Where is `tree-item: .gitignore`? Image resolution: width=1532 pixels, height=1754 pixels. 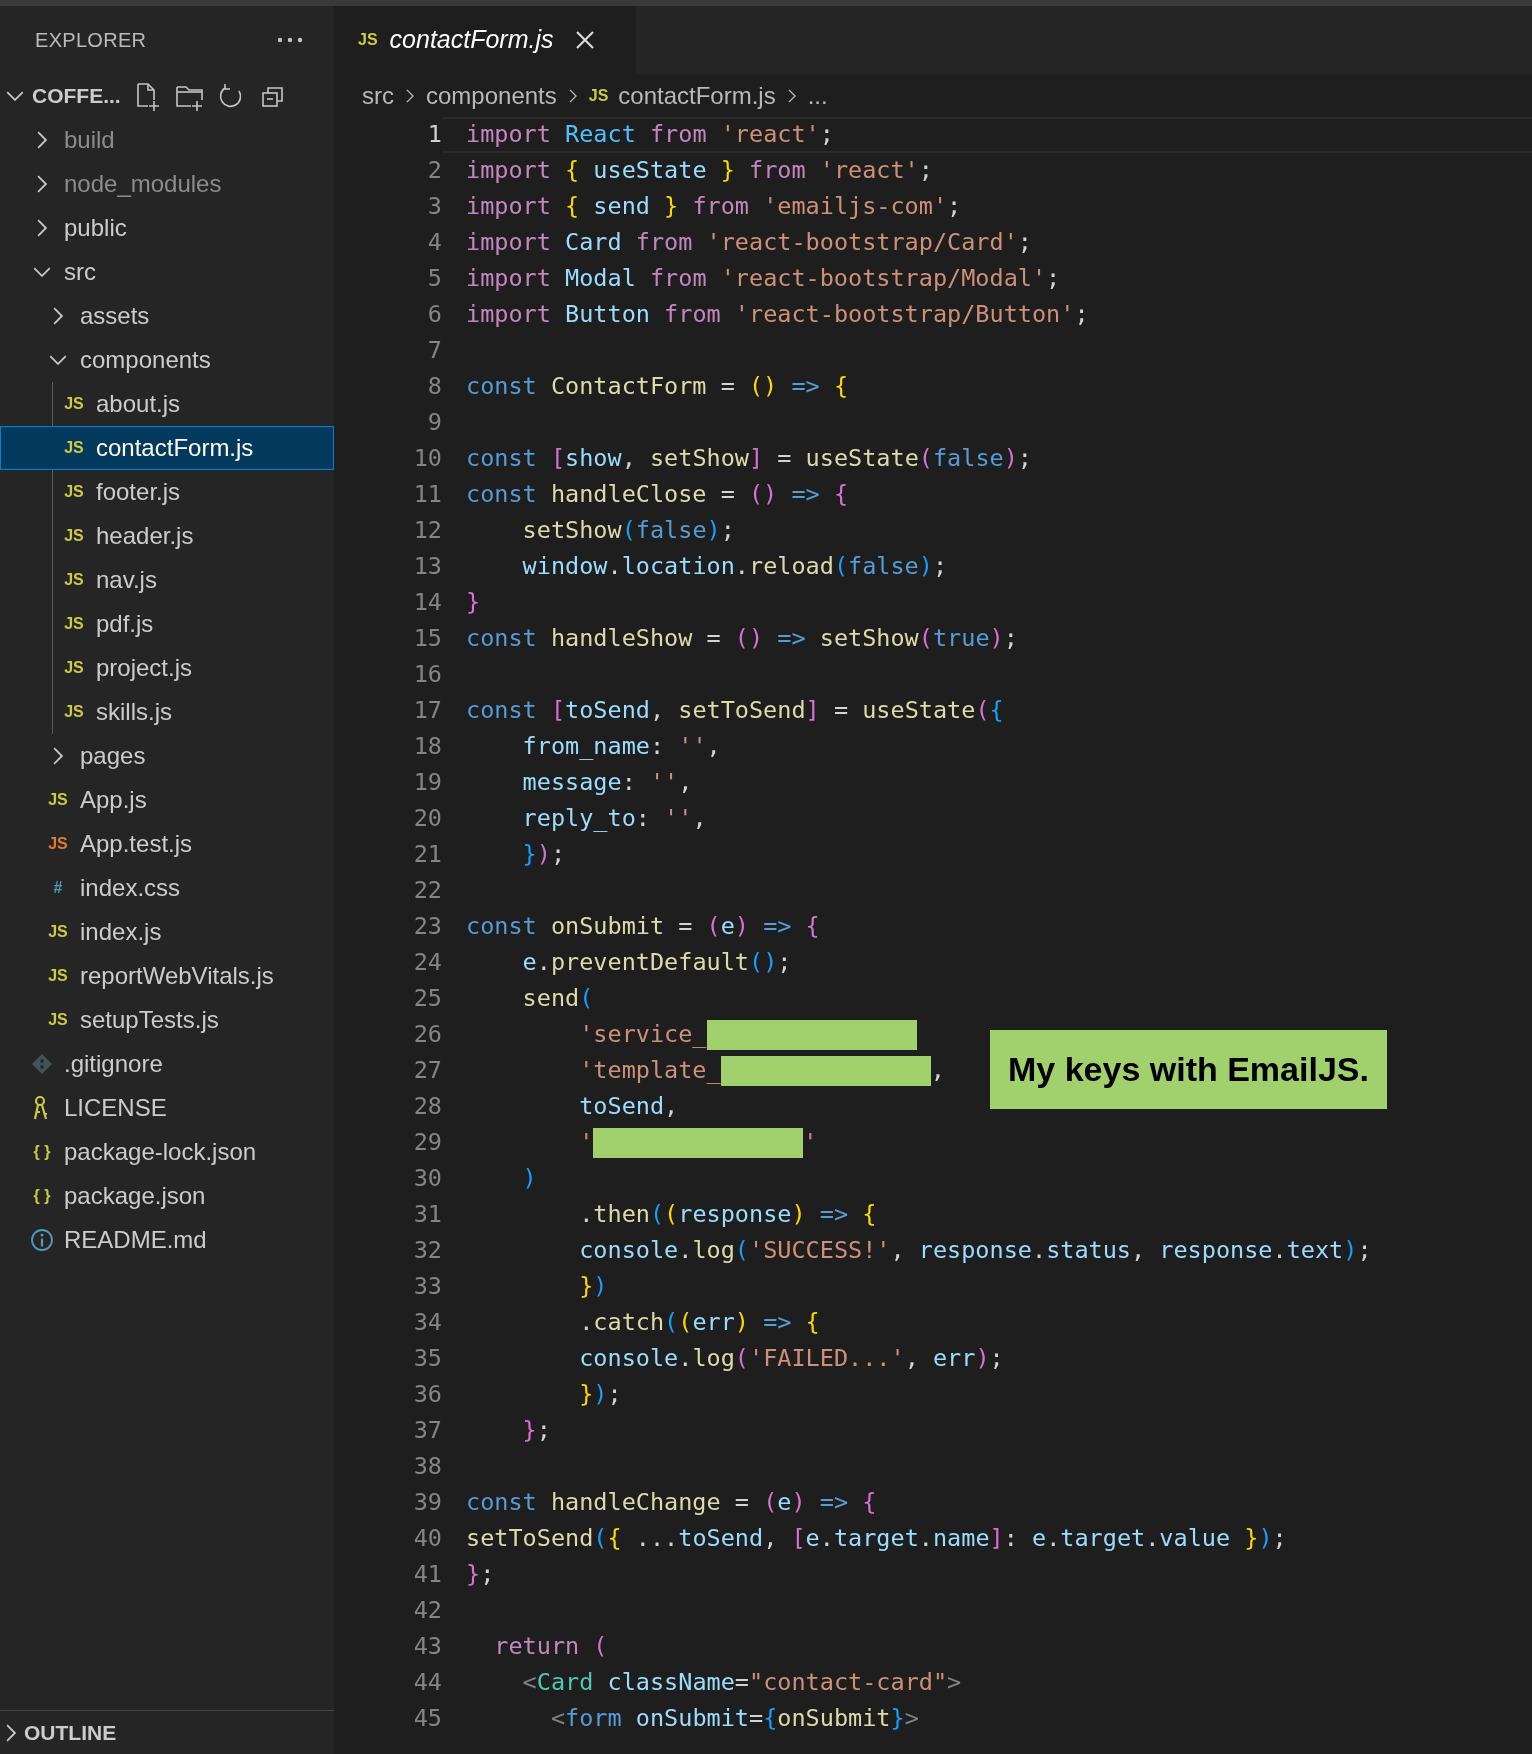
tree-item: .gitignore is located at coordinates (167, 1064).